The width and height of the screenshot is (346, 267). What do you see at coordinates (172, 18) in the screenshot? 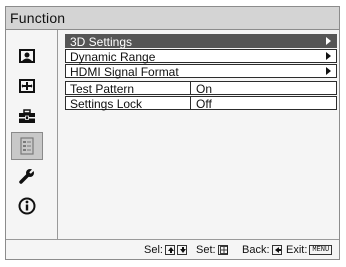
I see `title-bar: Function` at bounding box center [172, 18].